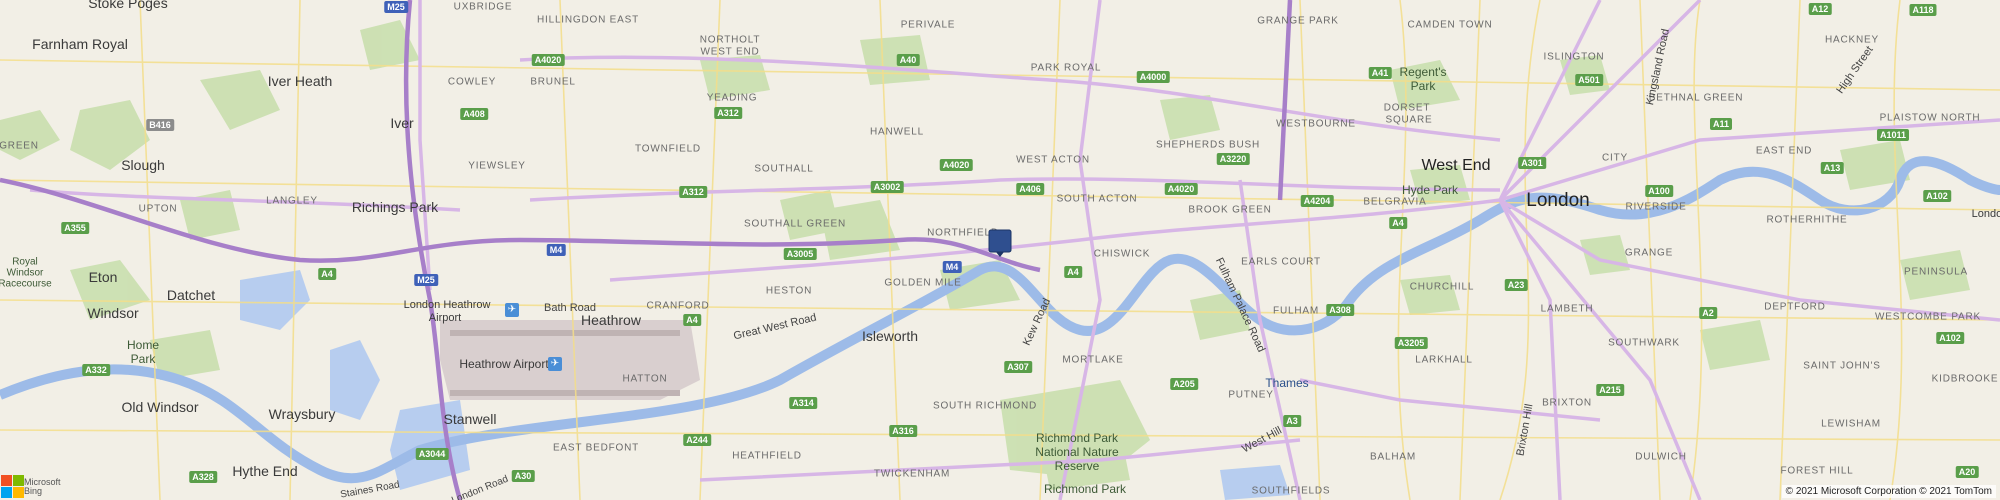 Image resolution: width=2000 pixels, height=500 pixels. Describe the element at coordinates (1380, 73) in the screenshot. I see `road-shield: A41` at that location.